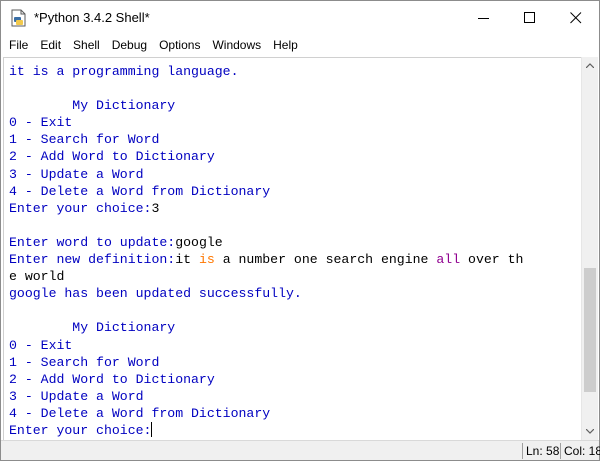  I want to click on title-bar: *Python 3.4.2 Shell*, so click(300, 18).